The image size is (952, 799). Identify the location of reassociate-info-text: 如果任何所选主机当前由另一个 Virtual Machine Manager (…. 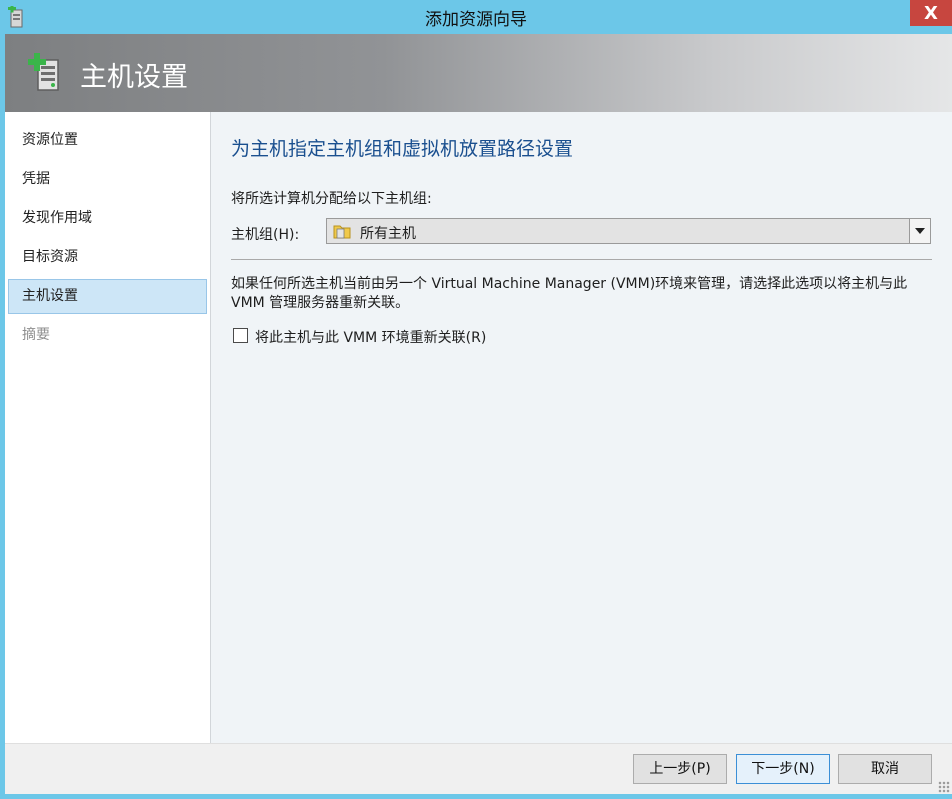
(569, 293).